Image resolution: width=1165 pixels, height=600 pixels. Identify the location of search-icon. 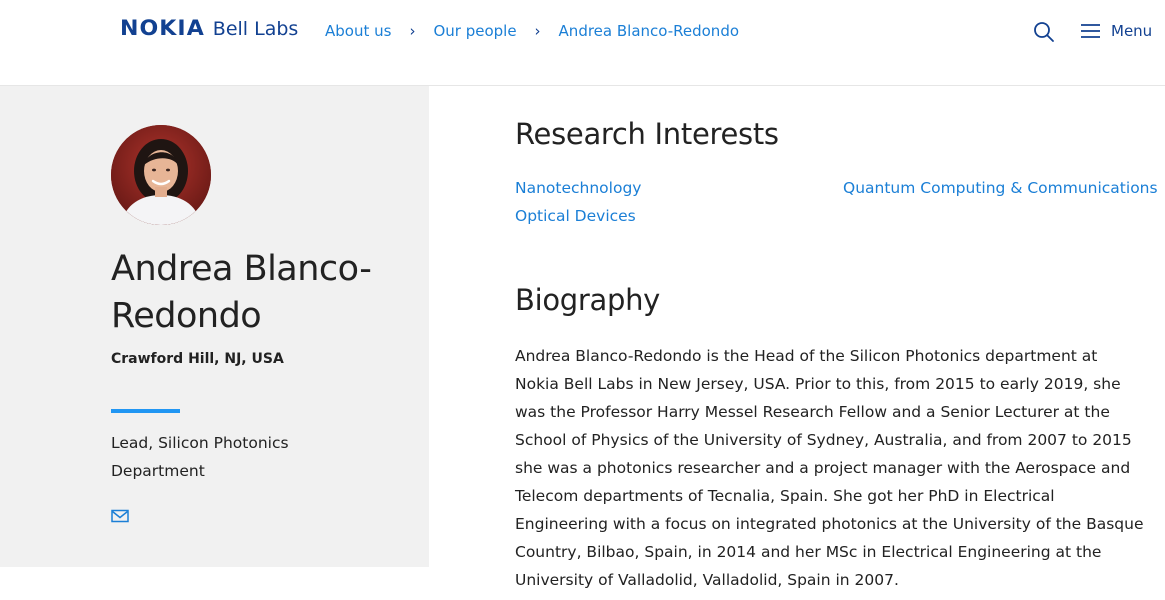
(1044, 32).